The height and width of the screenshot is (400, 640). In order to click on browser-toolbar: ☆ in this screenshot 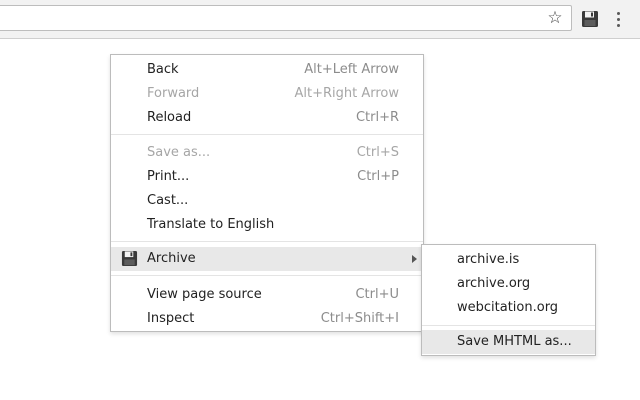, I will do `click(320, 19)`.